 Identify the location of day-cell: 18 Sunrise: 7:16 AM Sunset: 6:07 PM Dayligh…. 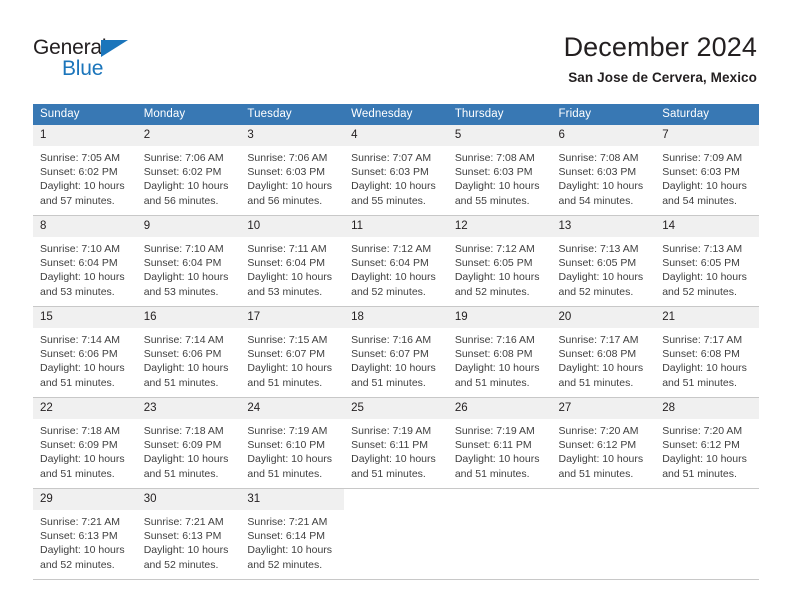
(396, 352).